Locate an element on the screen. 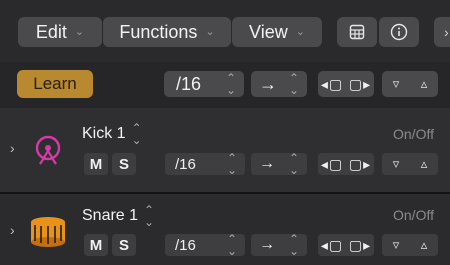  track-name-label: Kick 1 is located at coordinates (104, 133).